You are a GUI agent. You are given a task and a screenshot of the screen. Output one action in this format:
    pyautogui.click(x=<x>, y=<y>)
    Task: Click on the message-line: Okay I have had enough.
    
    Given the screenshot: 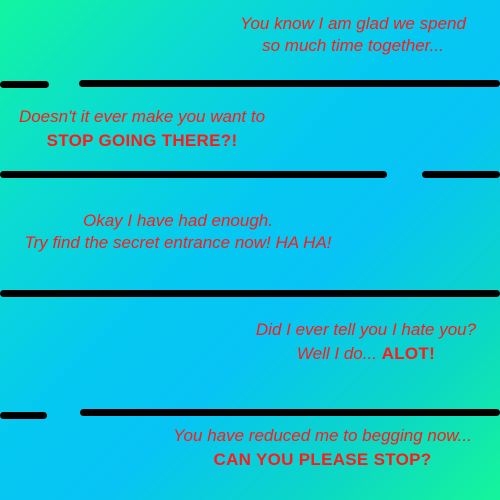 What is the action you would take?
    pyautogui.click(x=178, y=220)
    